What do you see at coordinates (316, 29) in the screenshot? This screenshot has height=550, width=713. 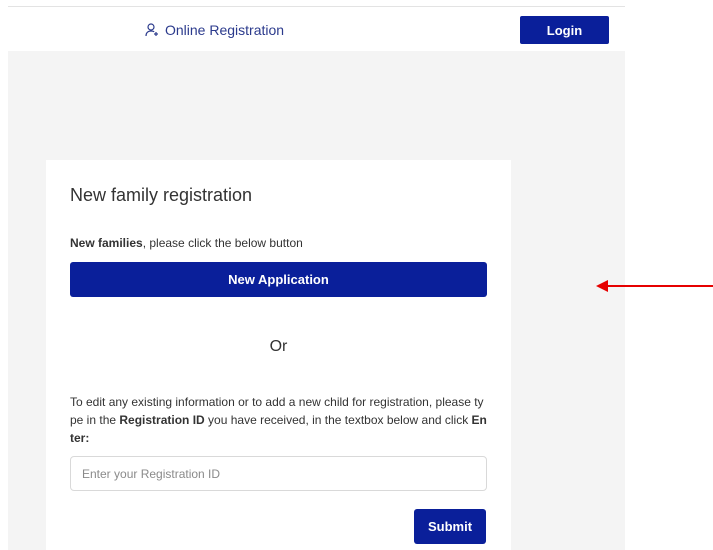 I see `header: Online Registration Login` at bounding box center [316, 29].